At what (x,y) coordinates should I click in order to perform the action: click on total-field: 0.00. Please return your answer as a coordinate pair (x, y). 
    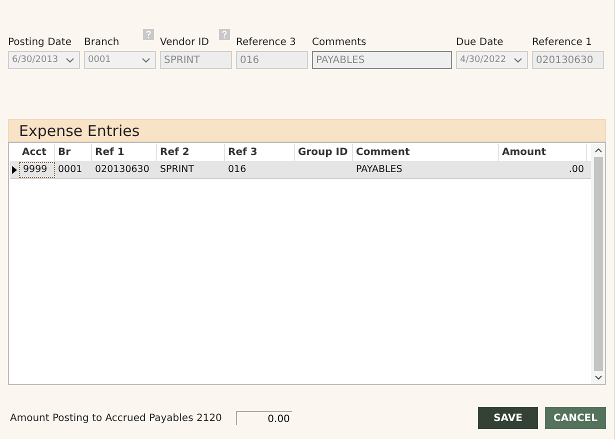
    Looking at the image, I should click on (264, 418).